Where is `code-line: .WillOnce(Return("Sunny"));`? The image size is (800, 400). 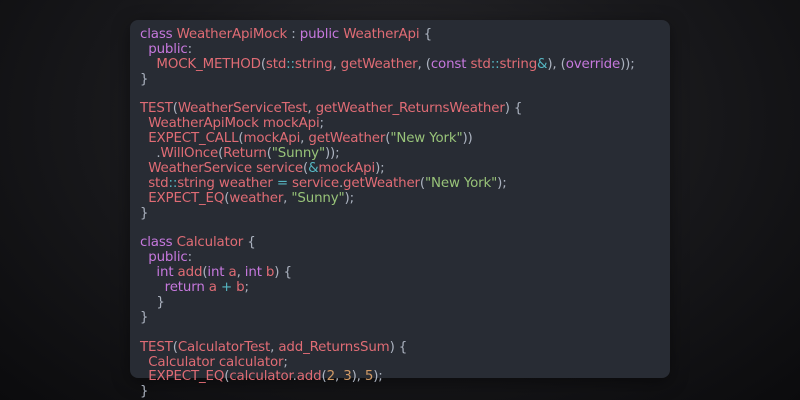 code-line: .WillOnce(Return("Sunny")); is located at coordinates (405, 154).